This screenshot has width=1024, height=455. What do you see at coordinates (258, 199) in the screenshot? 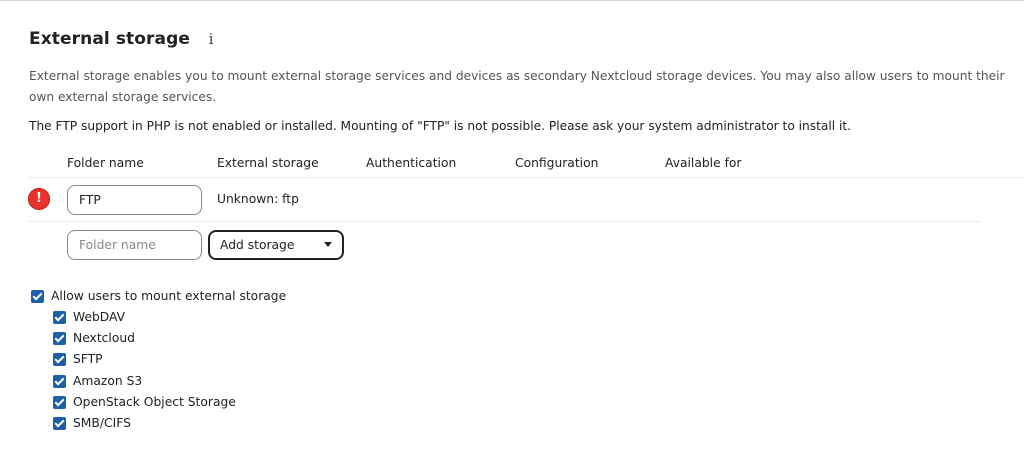
I see `mount-storage-type: Unknown: ftp` at bounding box center [258, 199].